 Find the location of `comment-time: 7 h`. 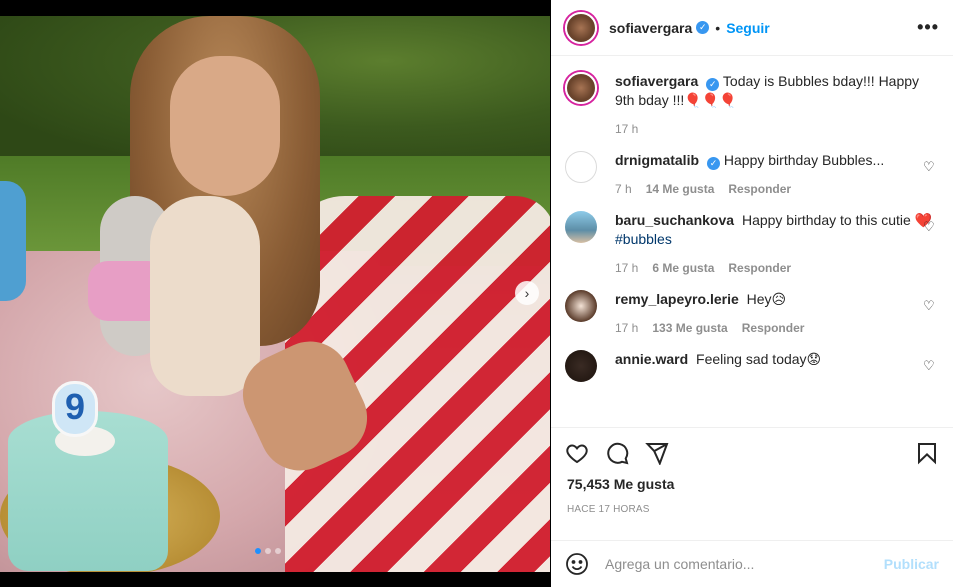

comment-time: 7 h is located at coordinates (623, 189).